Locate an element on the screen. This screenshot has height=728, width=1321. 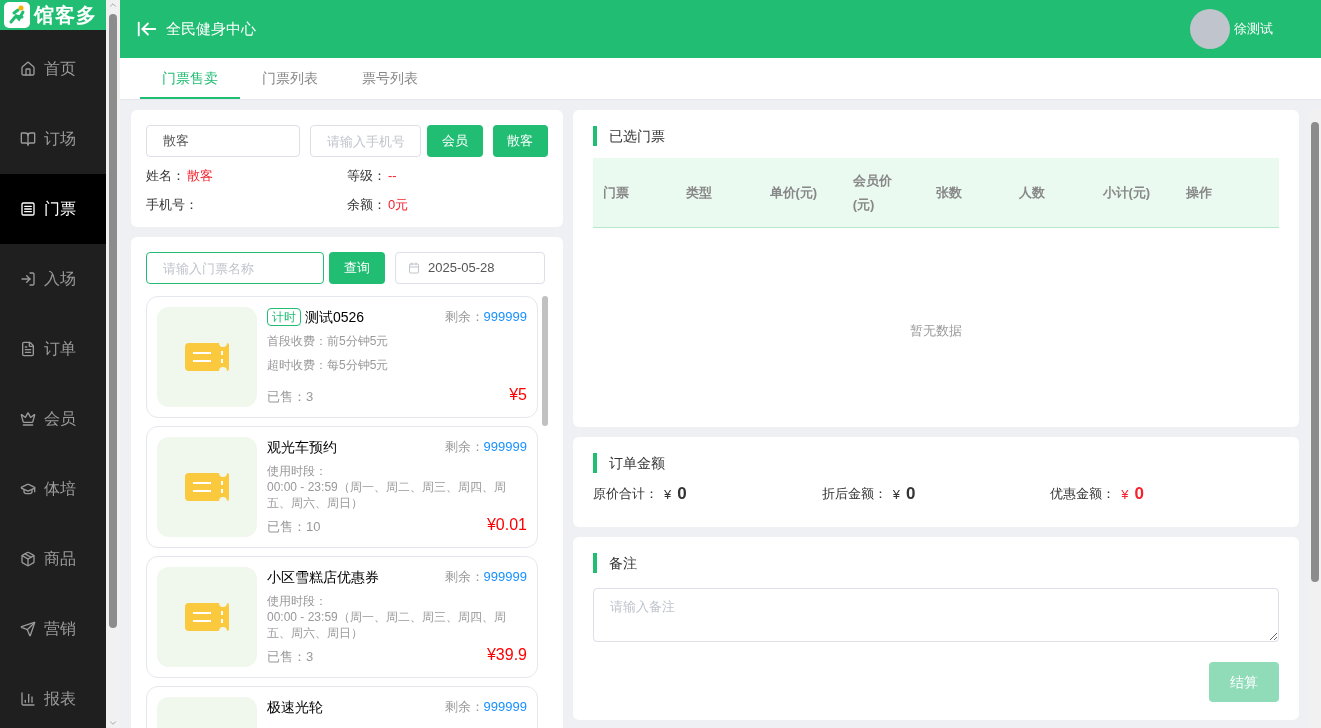
ticket-price: ¥39.9 is located at coordinates (506, 655).